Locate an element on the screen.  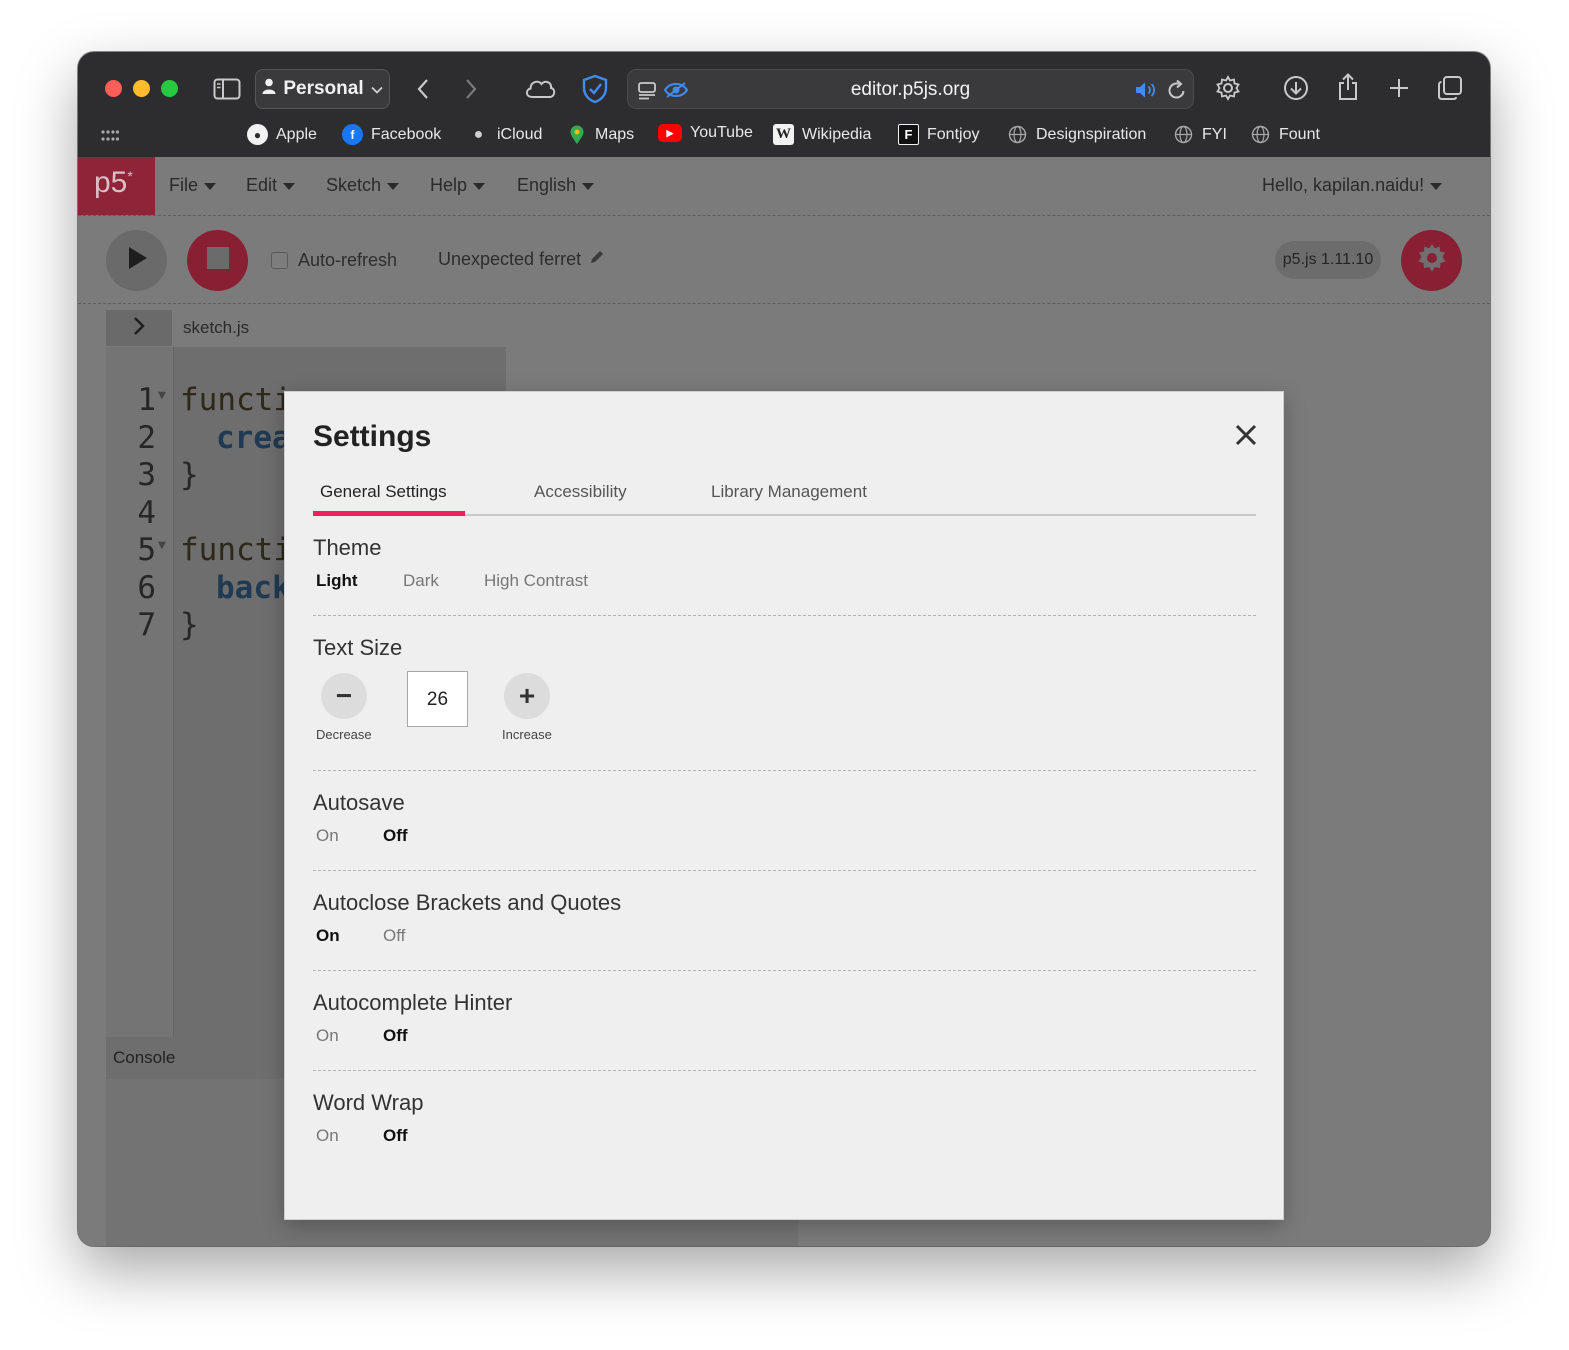
menu-language: English is located at coordinates (556, 185).